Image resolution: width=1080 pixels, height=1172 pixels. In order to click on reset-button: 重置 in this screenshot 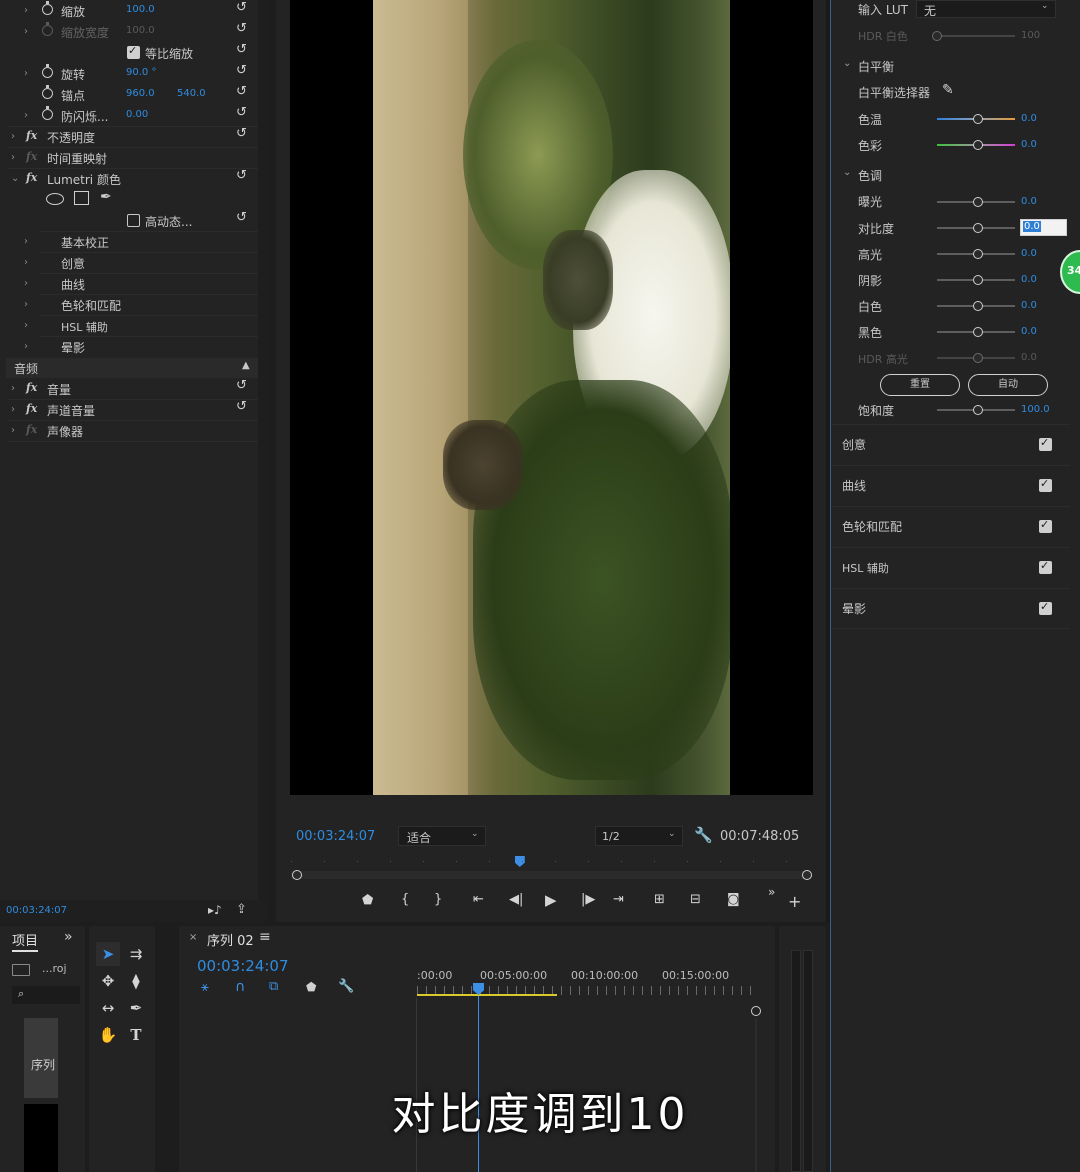, I will do `click(920, 385)`.